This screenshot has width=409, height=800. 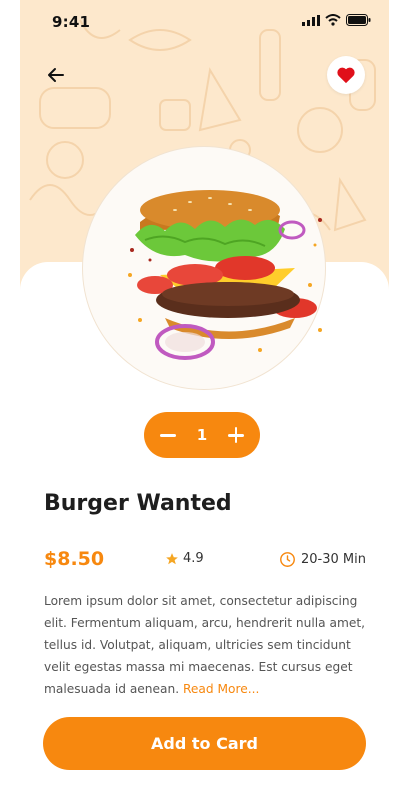 What do you see at coordinates (74, 559) in the screenshot?
I see `product-price: $8.50` at bounding box center [74, 559].